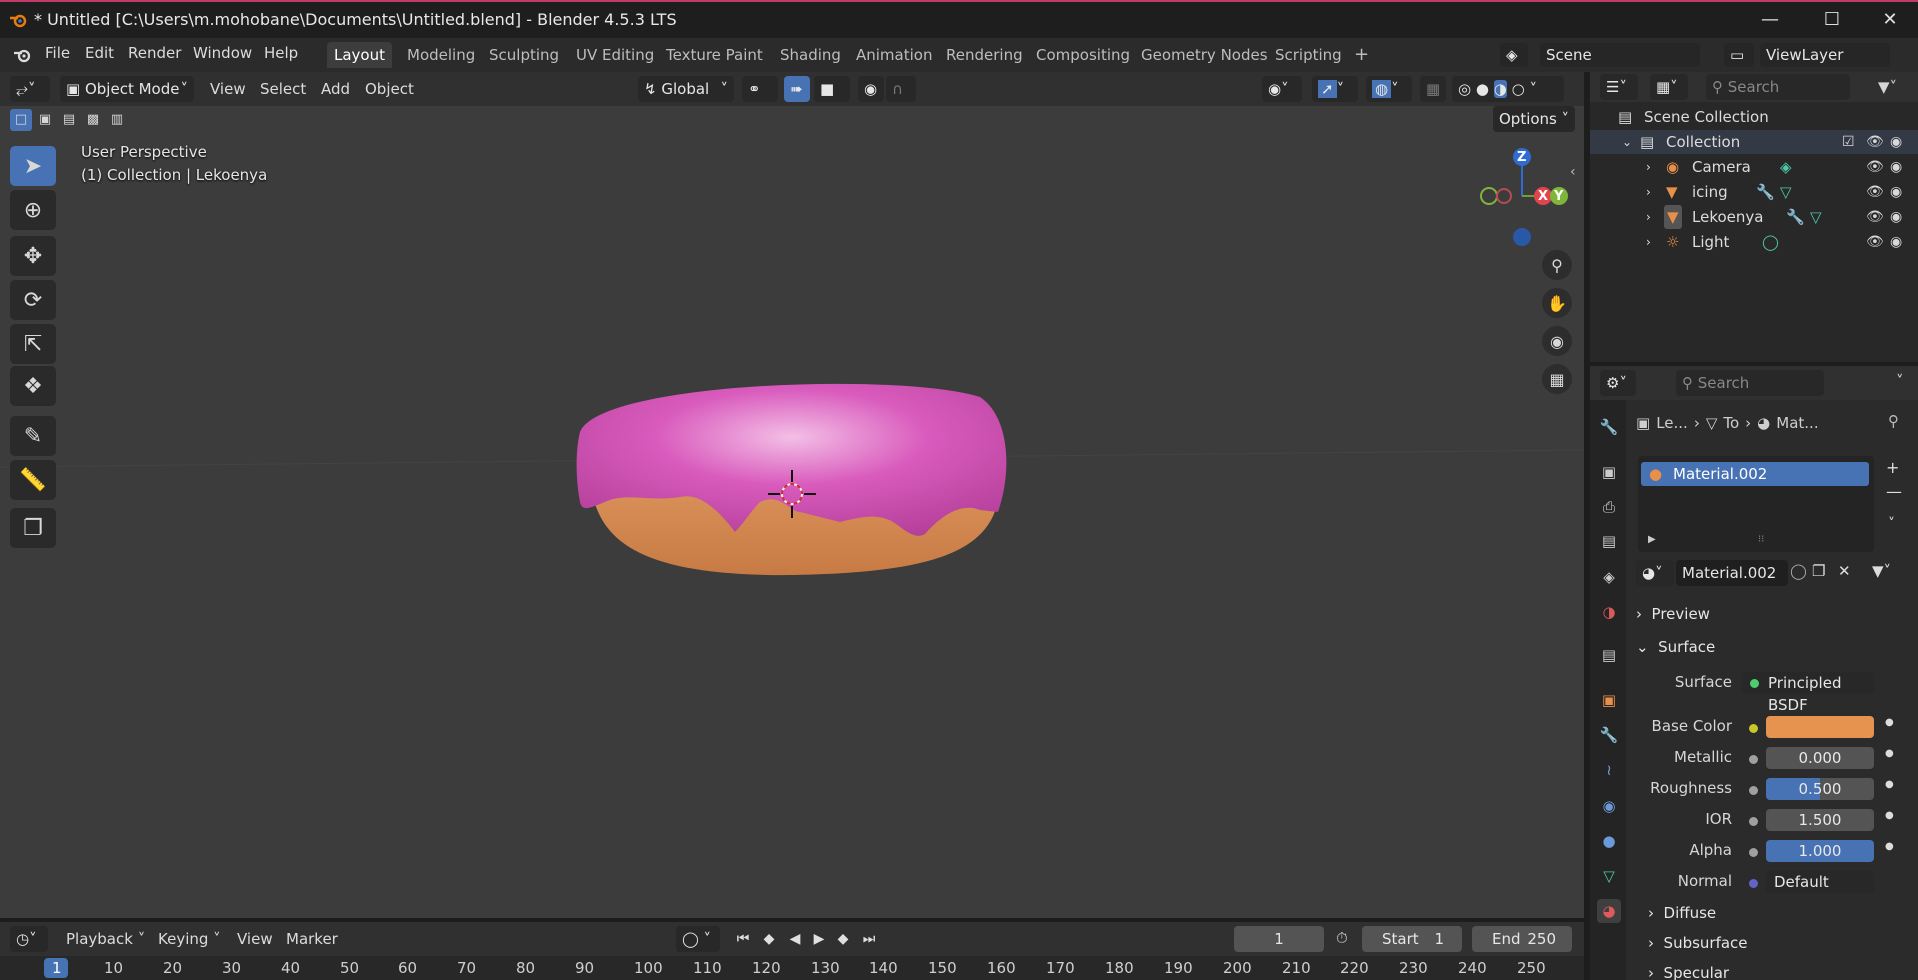 This screenshot has height=980, width=1918. Describe the element at coordinates (1820, 882) in the screenshot. I see `normal-field: Default` at that location.